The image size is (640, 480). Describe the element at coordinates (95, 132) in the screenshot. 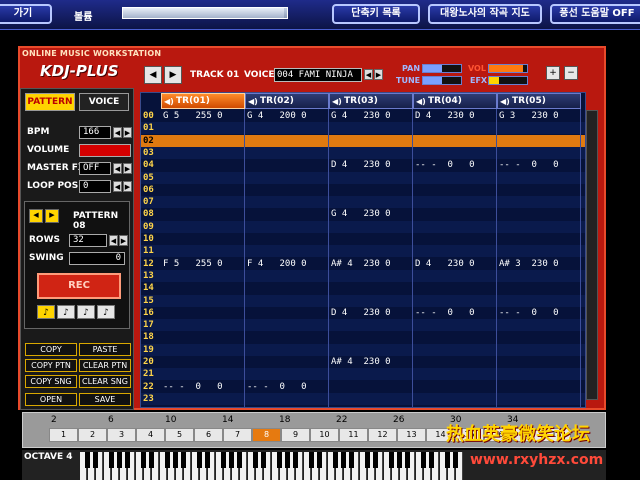

I see `bpm-field: 166` at that location.